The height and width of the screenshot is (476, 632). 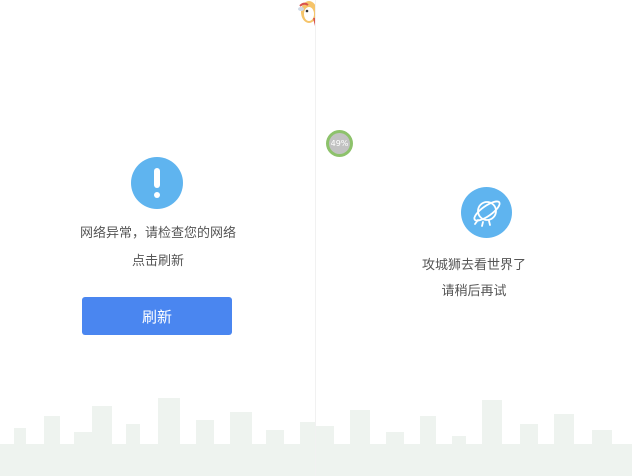 What do you see at coordinates (157, 316) in the screenshot?
I see `refresh-button: 刷新` at bounding box center [157, 316].